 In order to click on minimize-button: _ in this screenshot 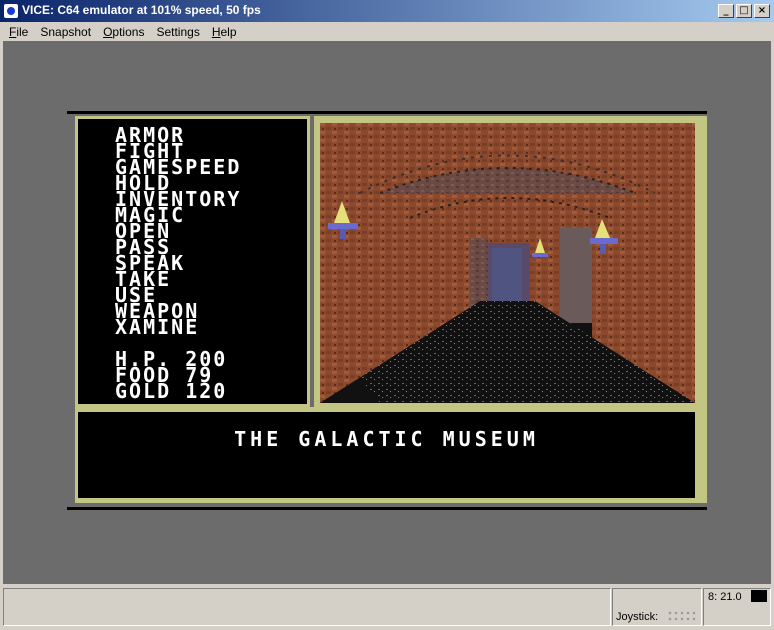, I will do `click(726, 11)`.